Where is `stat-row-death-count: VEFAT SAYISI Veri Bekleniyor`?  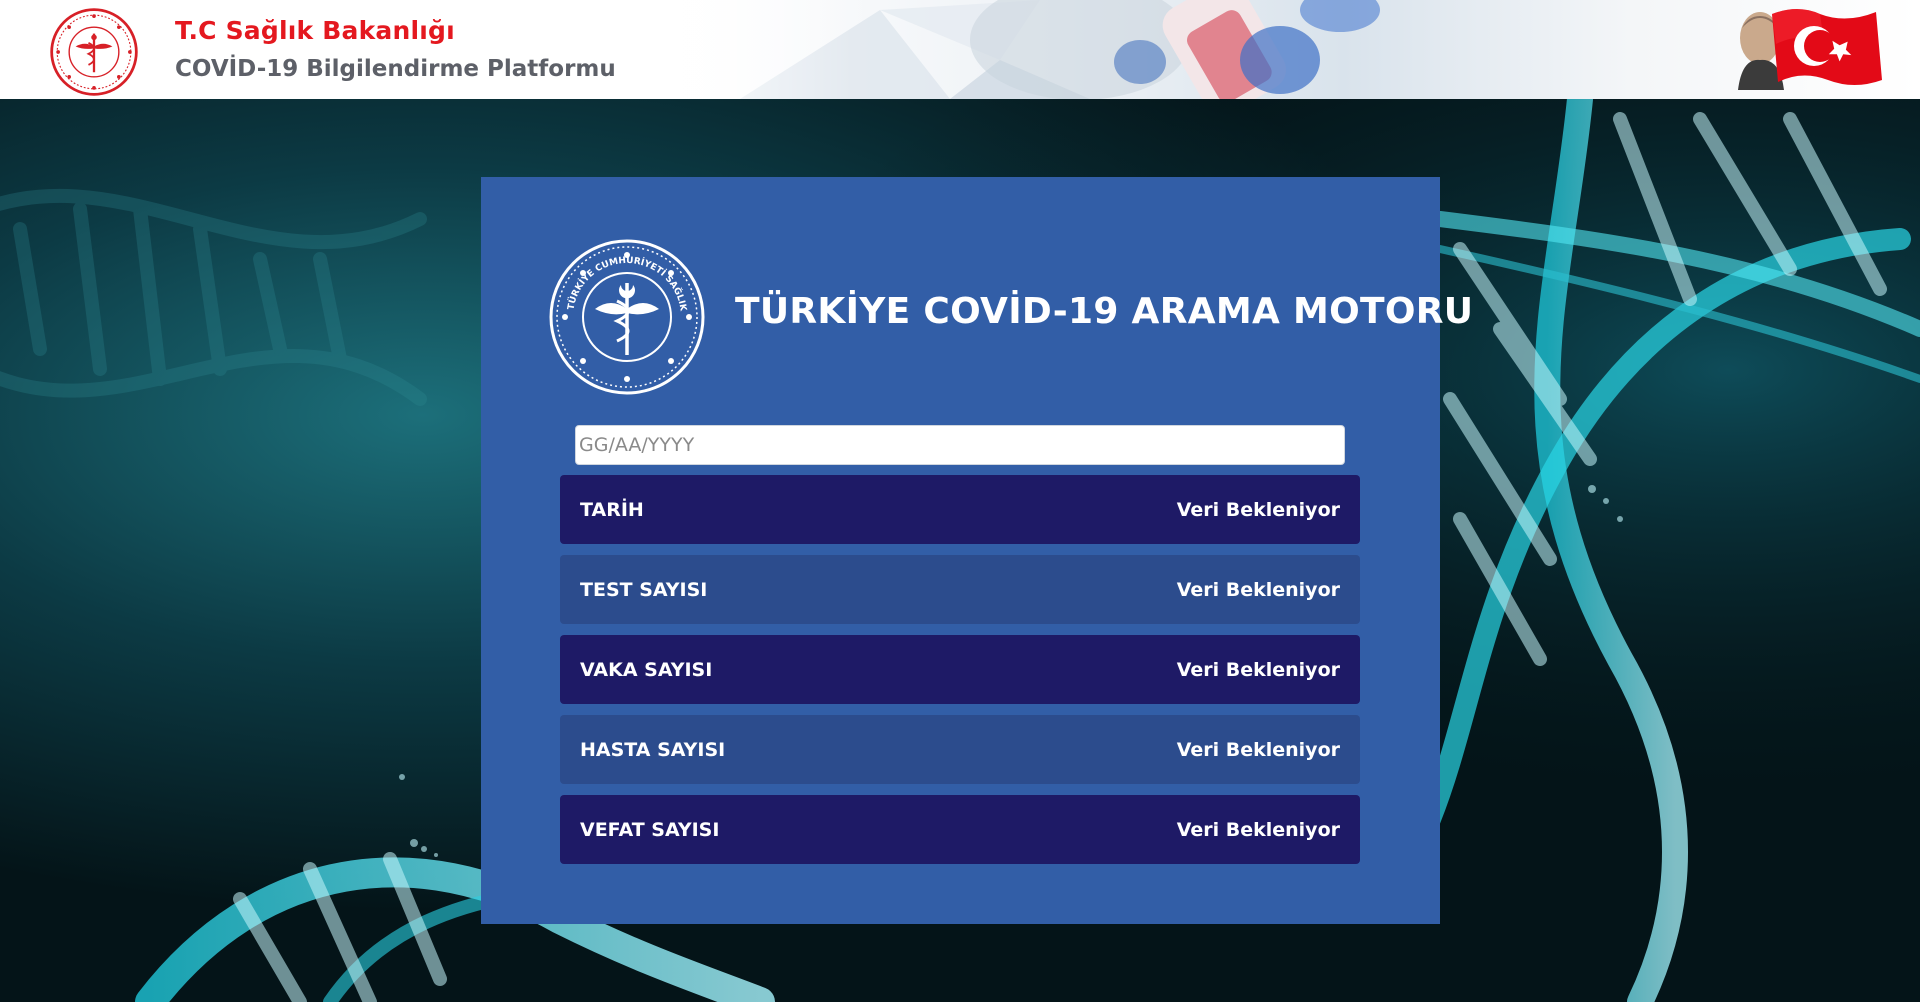 stat-row-death-count: VEFAT SAYISI Veri Bekleniyor is located at coordinates (960, 829).